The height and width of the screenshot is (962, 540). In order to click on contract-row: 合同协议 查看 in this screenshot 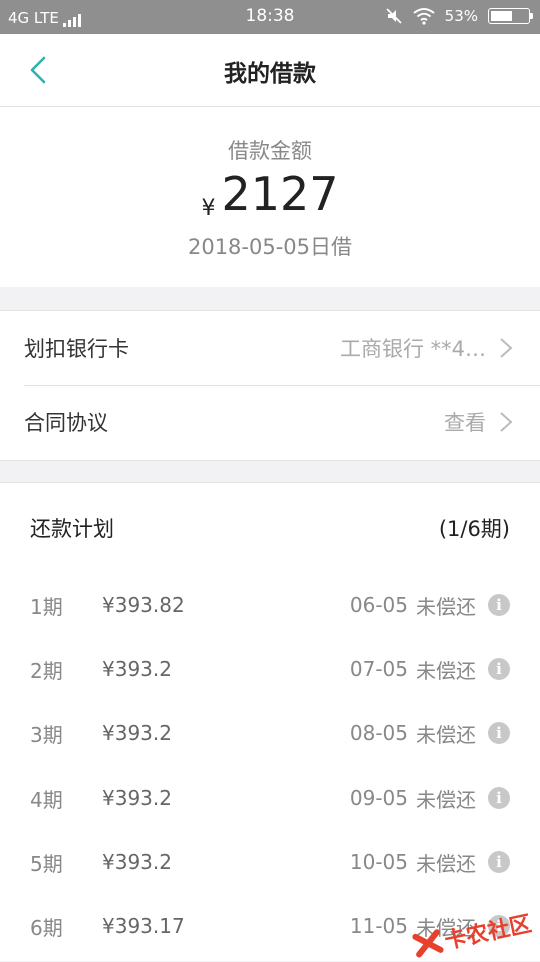, I will do `click(282, 422)`.